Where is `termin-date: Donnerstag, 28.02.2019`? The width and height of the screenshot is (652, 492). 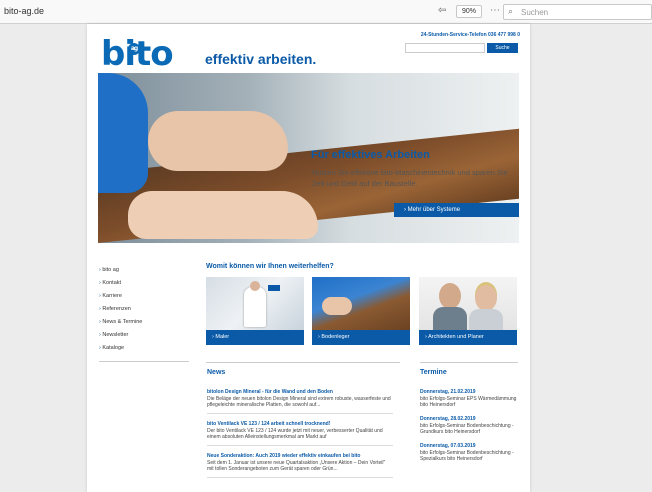 termin-date: Donnerstag, 28.02.2019 is located at coordinates (469, 419).